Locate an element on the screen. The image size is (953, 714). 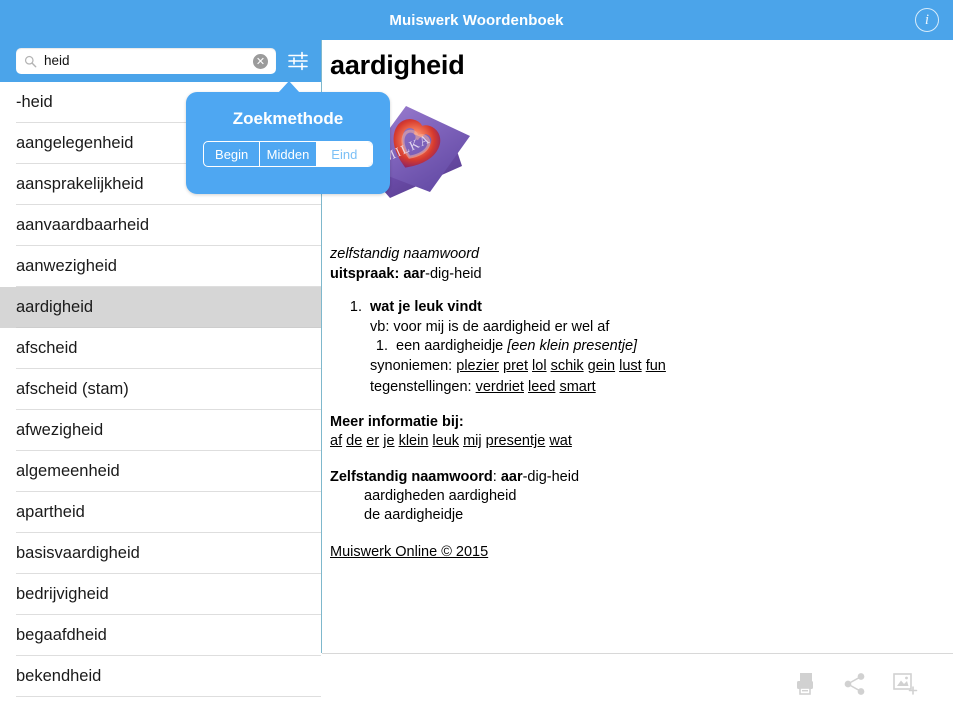
word-list-item-label: afwezigheid is located at coordinates (60, 430).